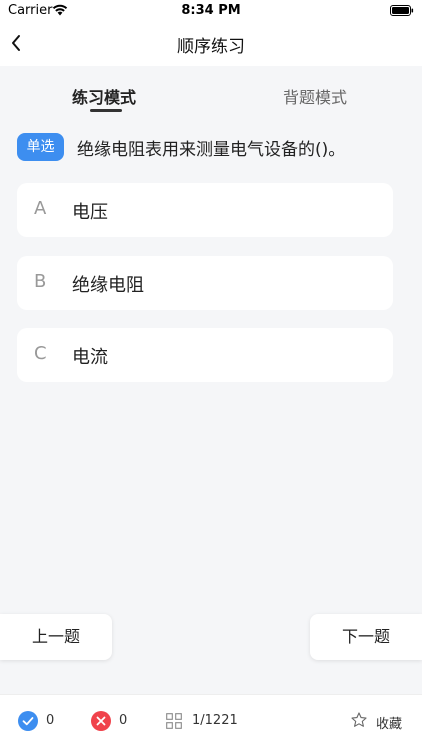  I want to click on option-letter: A, so click(40, 208).